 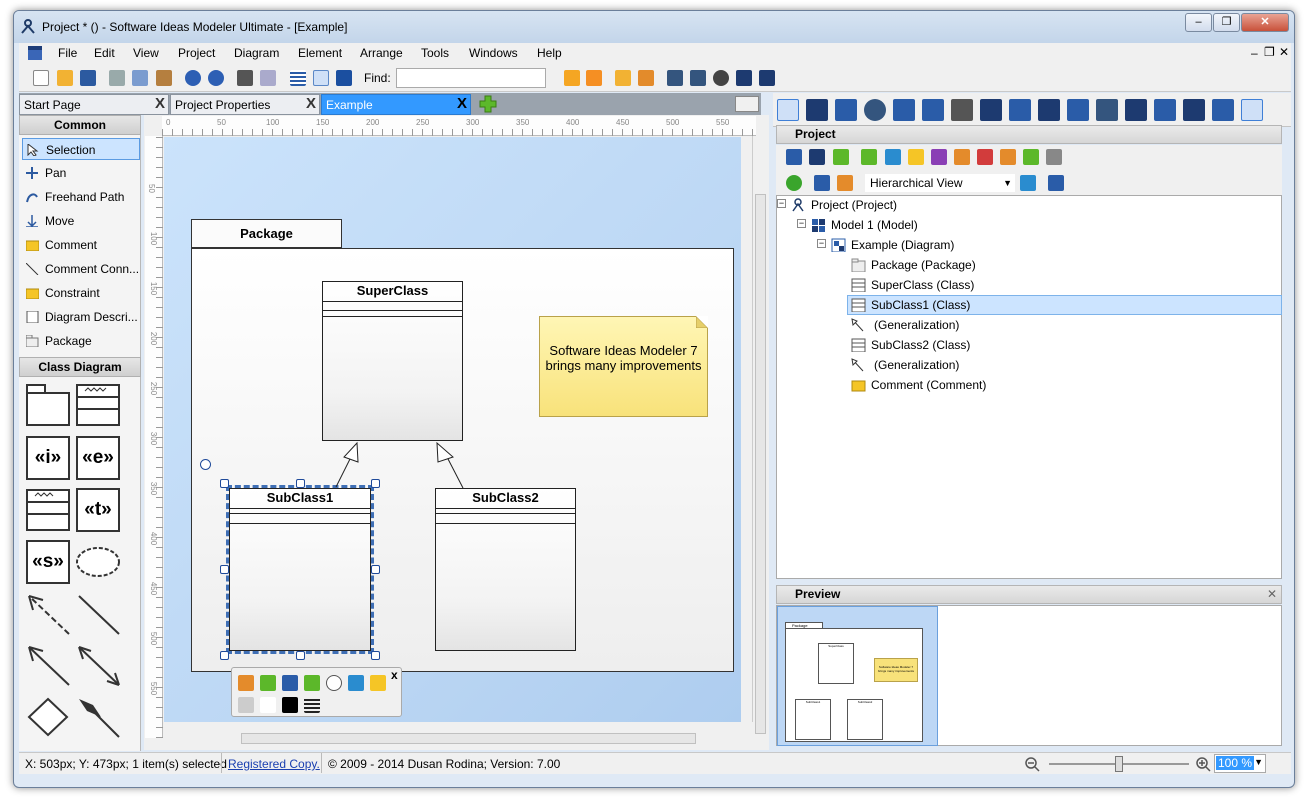 What do you see at coordinates (65, 78) in the screenshot?
I see `open-icon` at bounding box center [65, 78].